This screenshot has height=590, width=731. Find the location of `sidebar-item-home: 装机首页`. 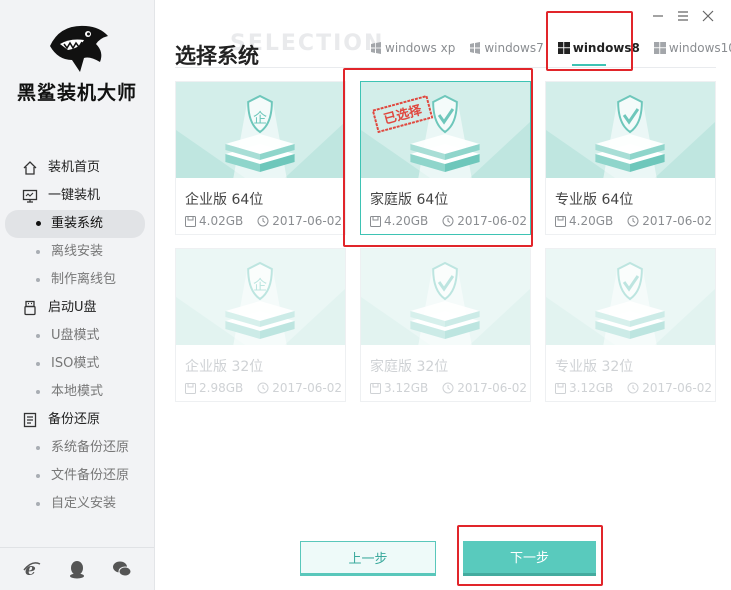

sidebar-item-home: 装机首页 is located at coordinates (77, 168).